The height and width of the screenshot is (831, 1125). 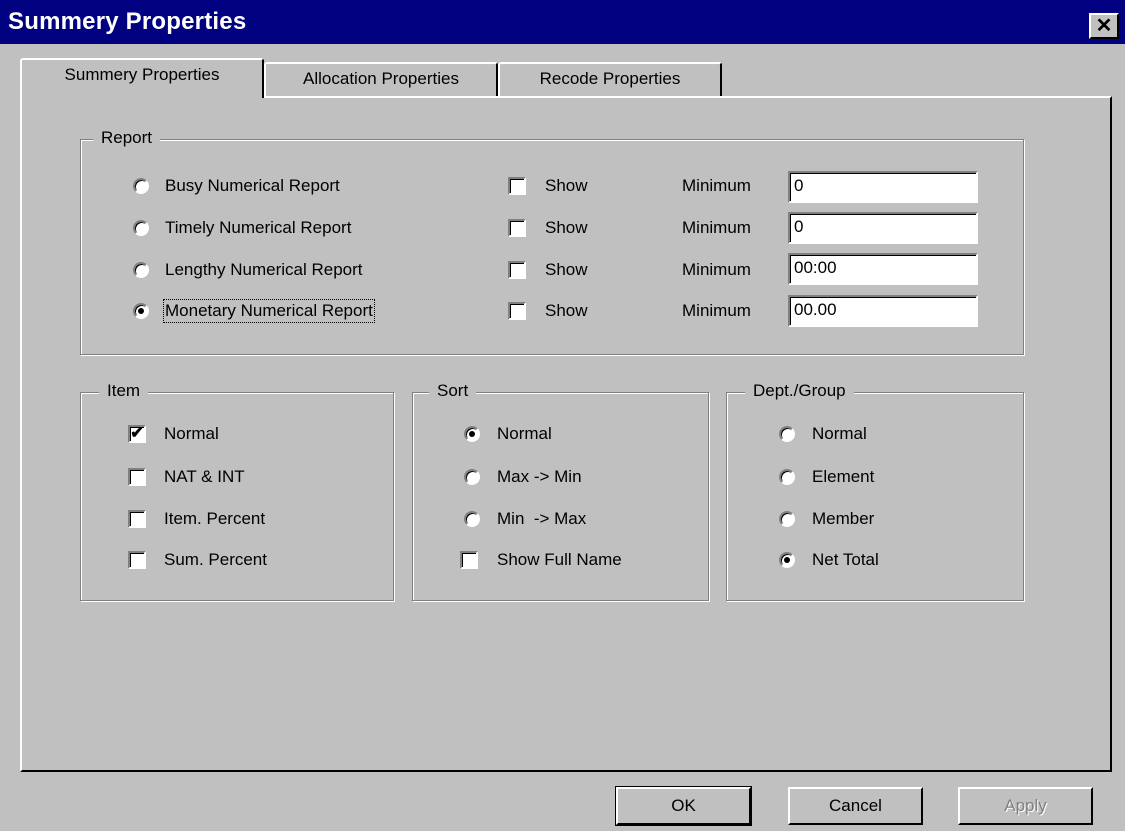 I want to click on tab-recode-properties: Recode Properties, so click(x=610, y=79).